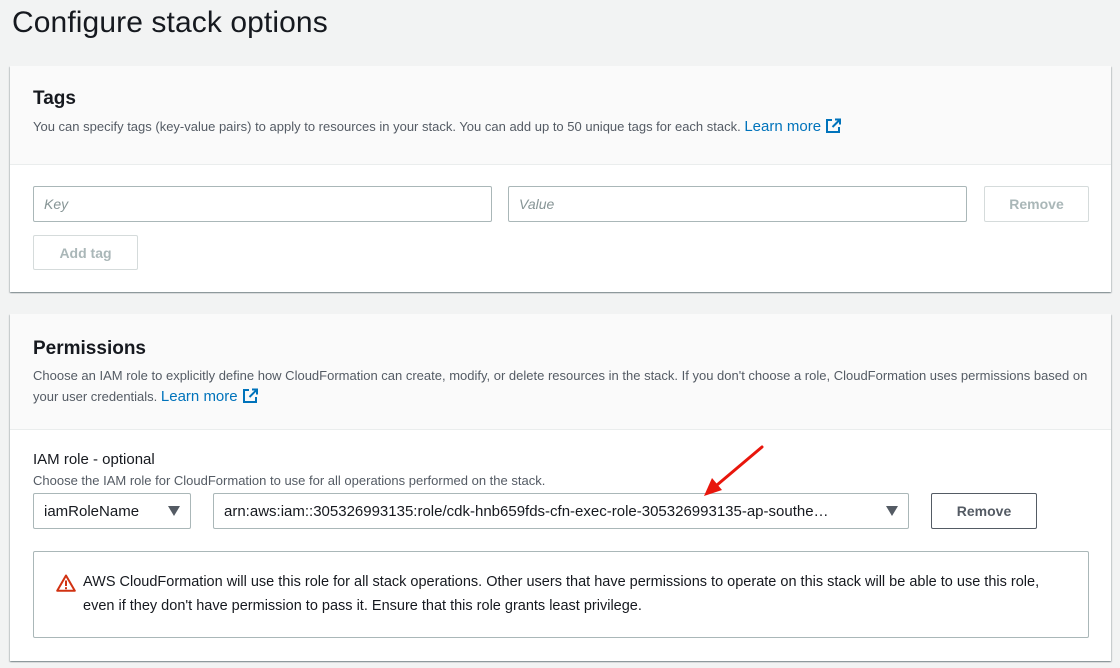 Image resolution: width=1120 pixels, height=668 pixels. I want to click on tag-key-input, so click(262, 204).